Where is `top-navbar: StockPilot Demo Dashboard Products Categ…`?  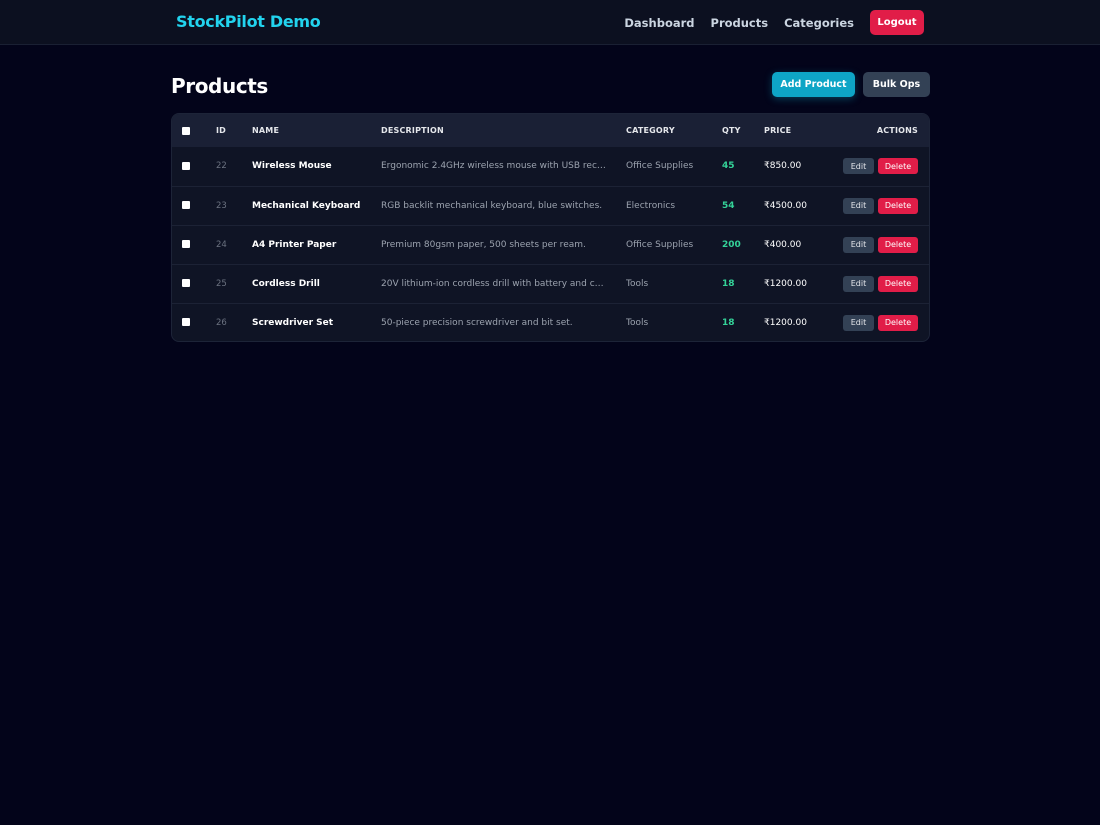 top-navbar: StockPilot Demo Dashboard Products Categ… is located at coordinates (550, 22).